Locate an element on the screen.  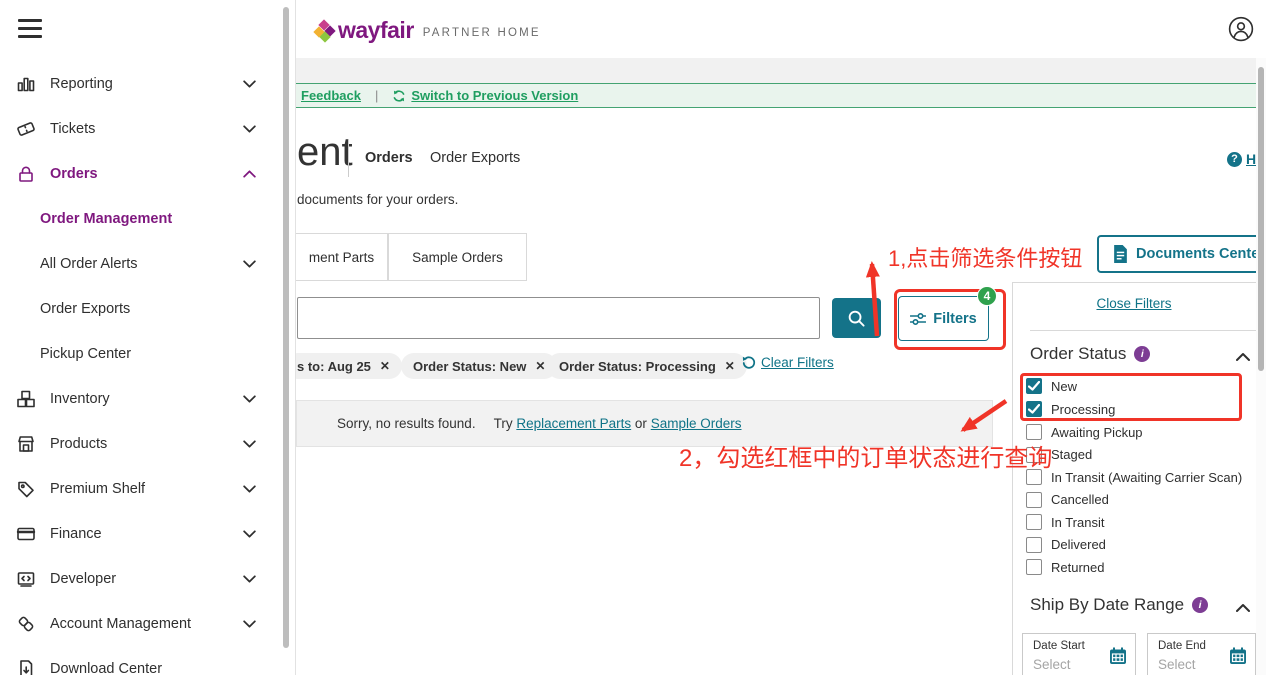
wayfair-flower-icon is located at coordinates (324, 31).